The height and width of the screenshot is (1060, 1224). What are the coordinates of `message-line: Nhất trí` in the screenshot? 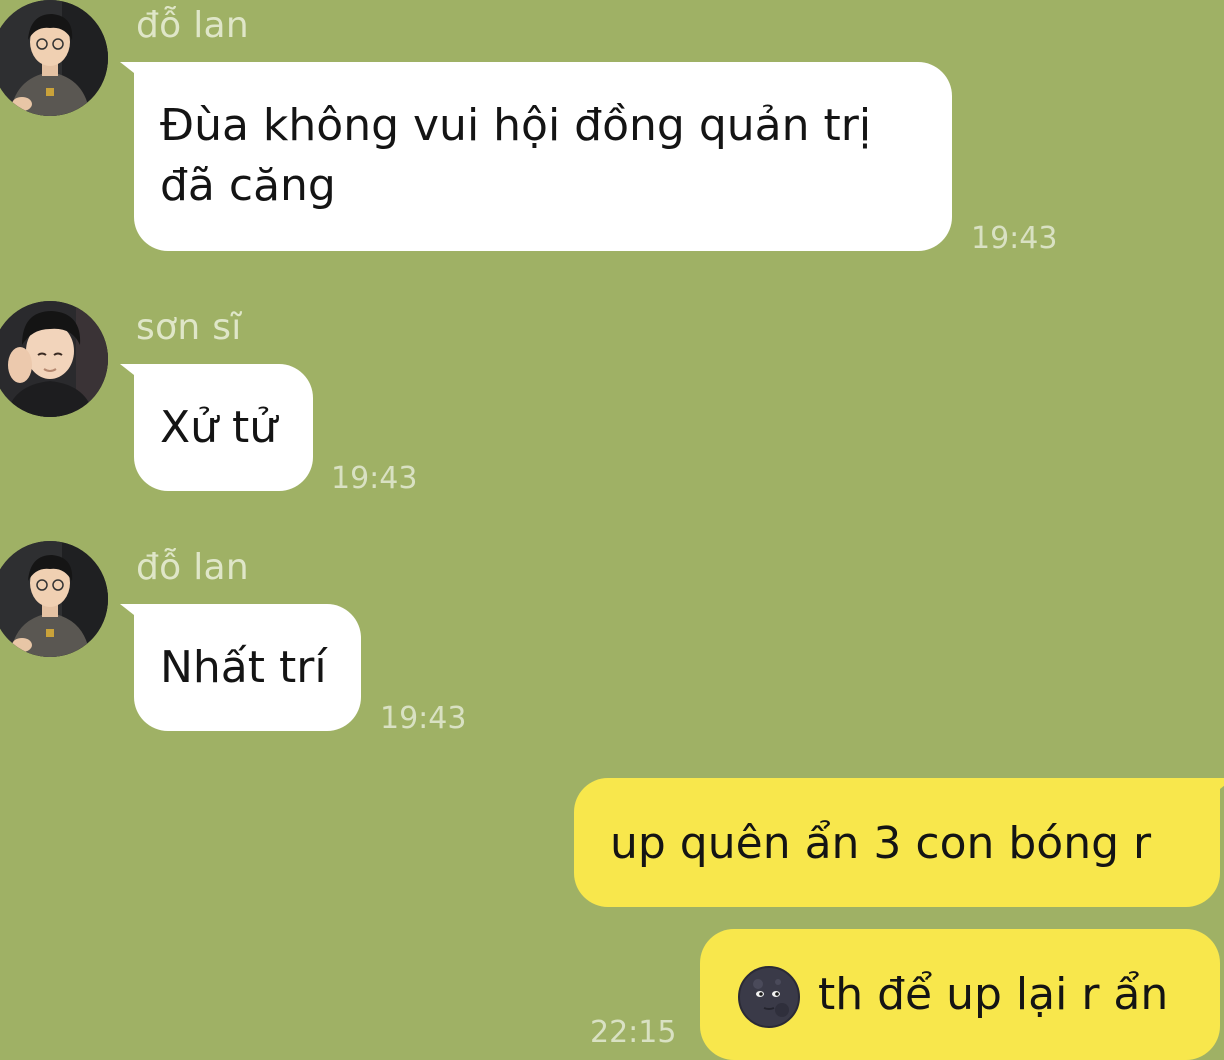 It's located at (243, 667).